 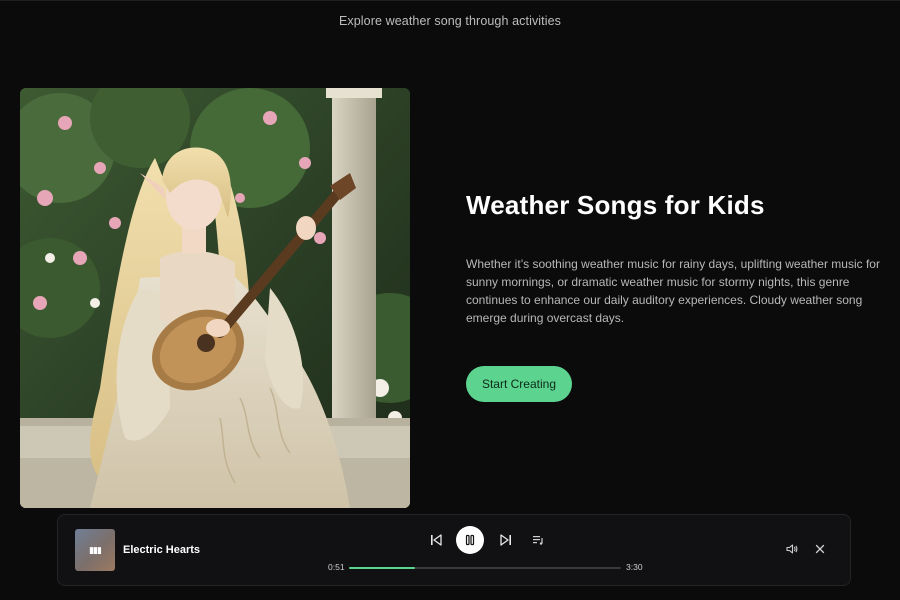 I want to click on progress-fill, so click(x=382, y=568).